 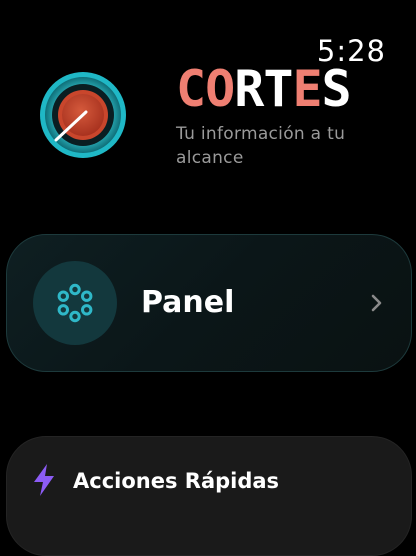 What do you see at coordinates (176, 481) in the screenshot?
I see `quick-actions-label: Acciones Rápidas` at bounding box center [176, 481].